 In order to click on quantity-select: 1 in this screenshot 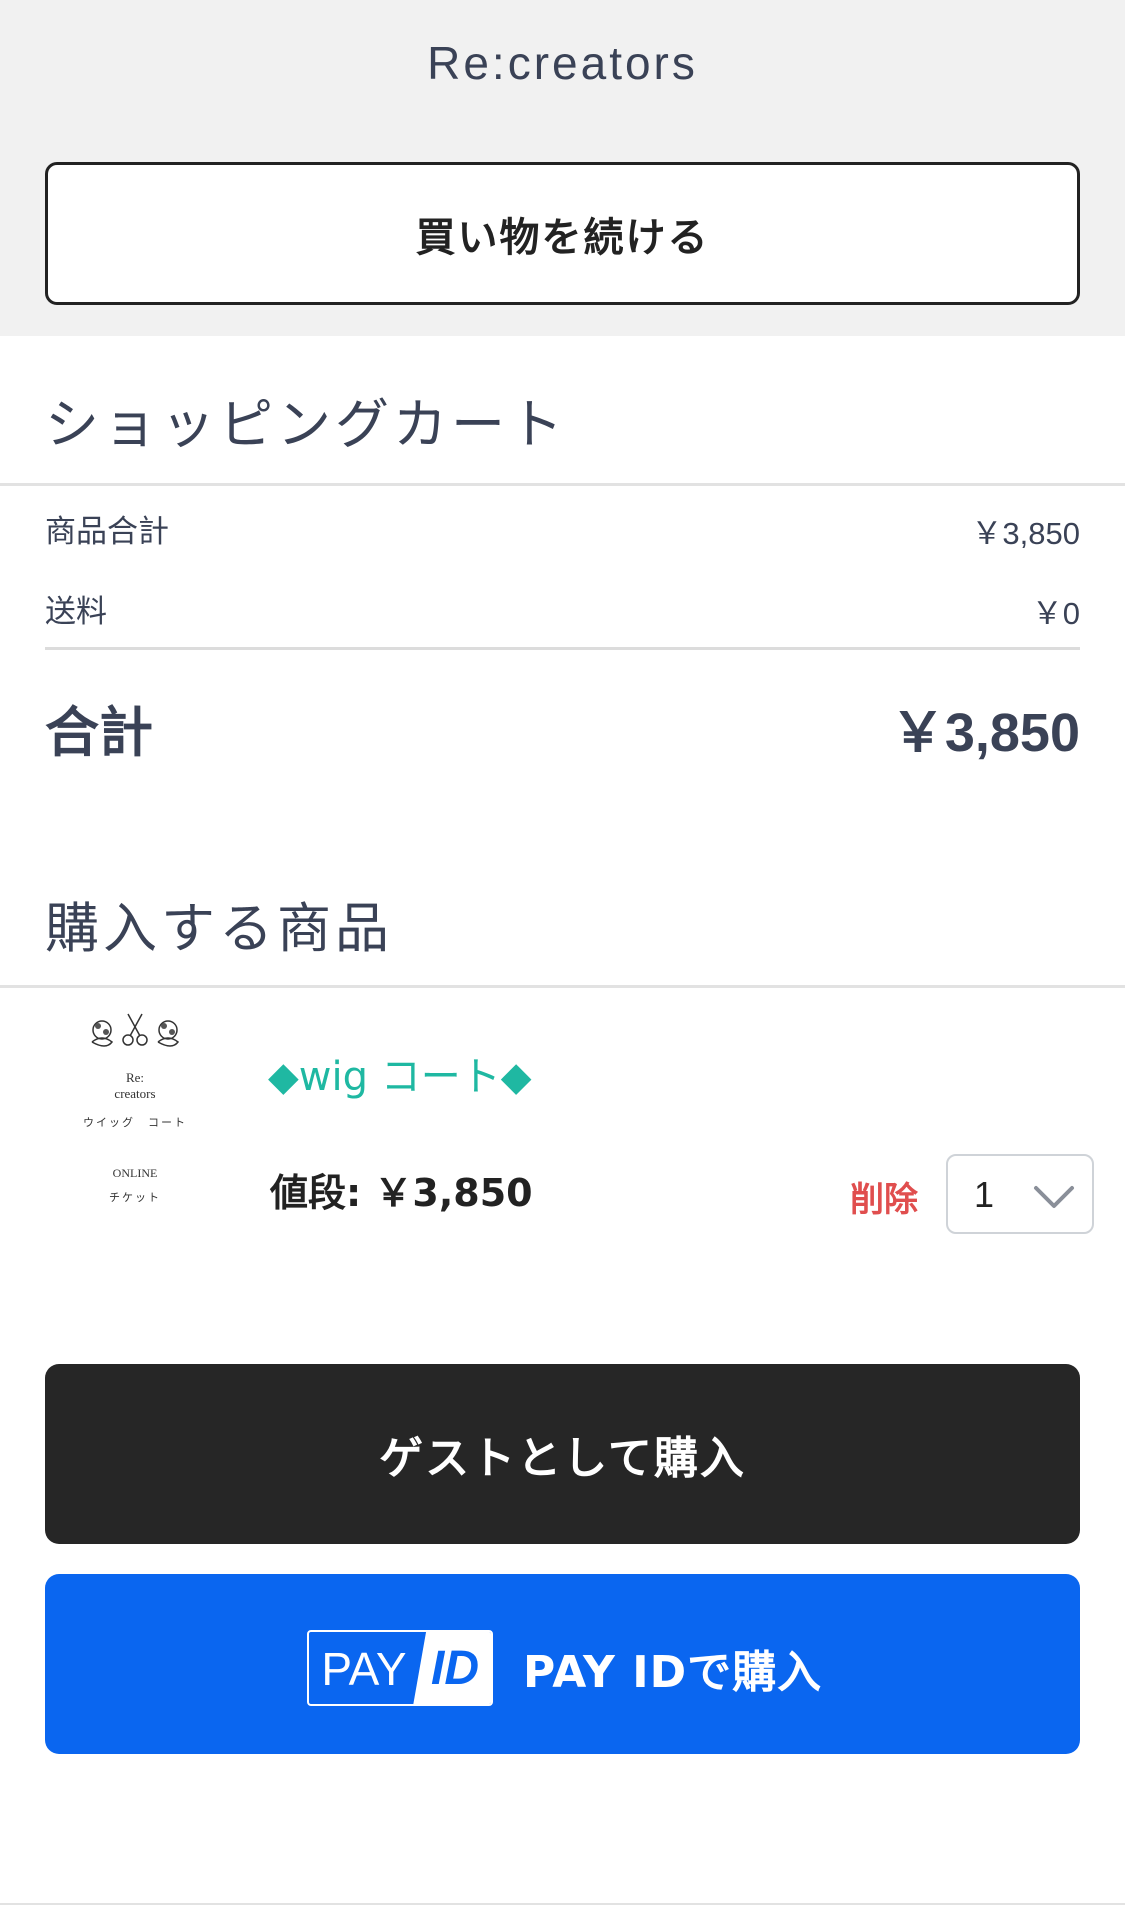, I will do `click(1020, 1194)`.